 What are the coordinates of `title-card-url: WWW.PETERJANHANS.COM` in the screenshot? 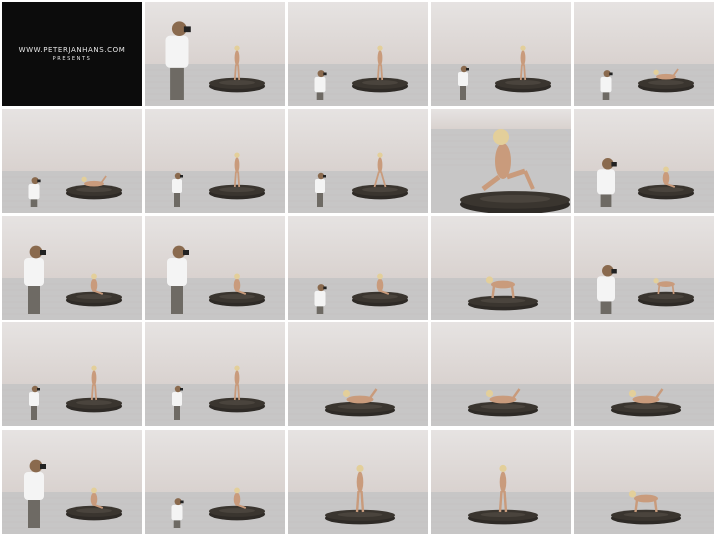 It's located at (72, 50).